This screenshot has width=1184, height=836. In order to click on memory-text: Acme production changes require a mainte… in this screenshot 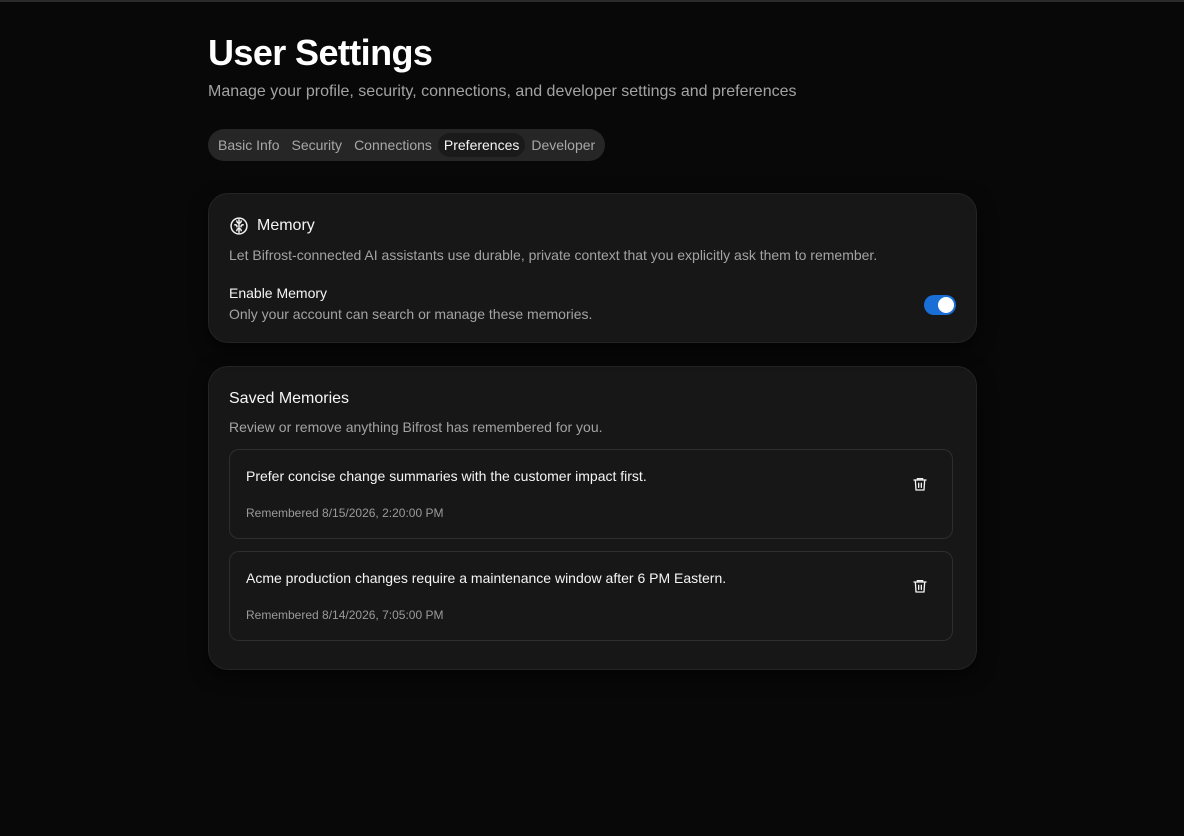, I will do `click(486, 578)`.